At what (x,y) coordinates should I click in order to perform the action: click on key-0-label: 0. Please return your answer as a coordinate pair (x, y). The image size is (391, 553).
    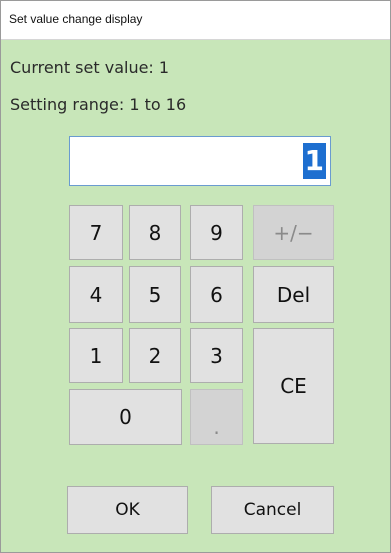
    Looking at the image, I should click on (125, 417).